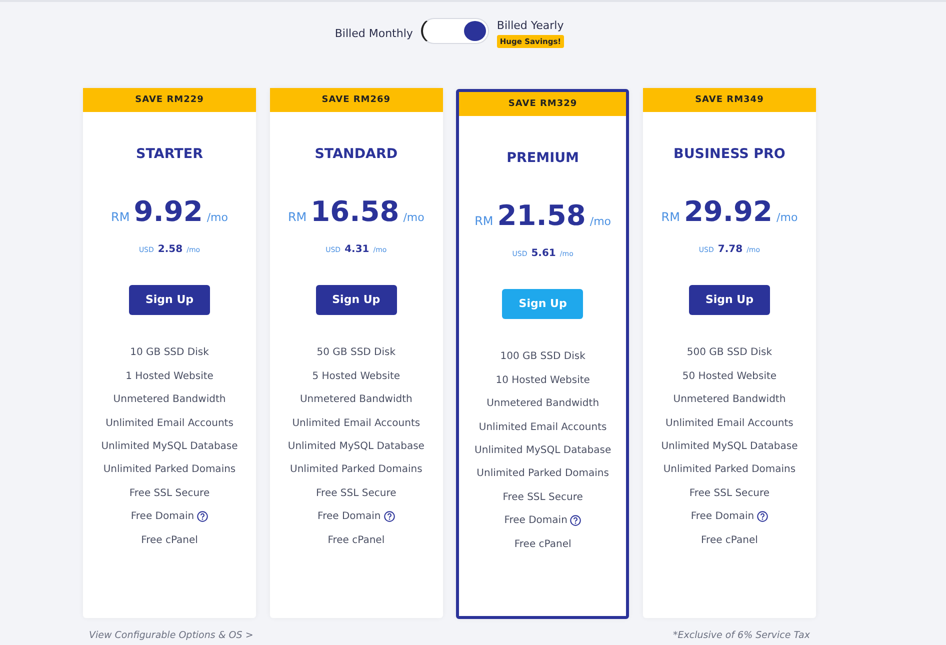  Describe the element at coordinates (543, 357) in the screenshot. I see `feature-text: 100 GB SSD Disk` at that location.